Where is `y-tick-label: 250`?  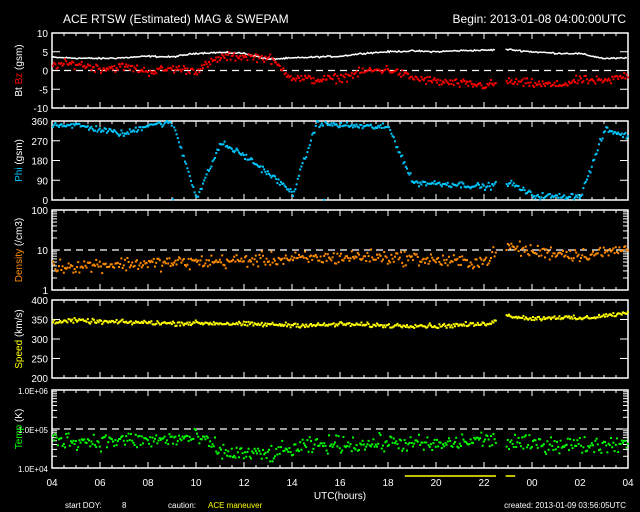 y-tick-label: 250 is located at coordinates (39, 360).